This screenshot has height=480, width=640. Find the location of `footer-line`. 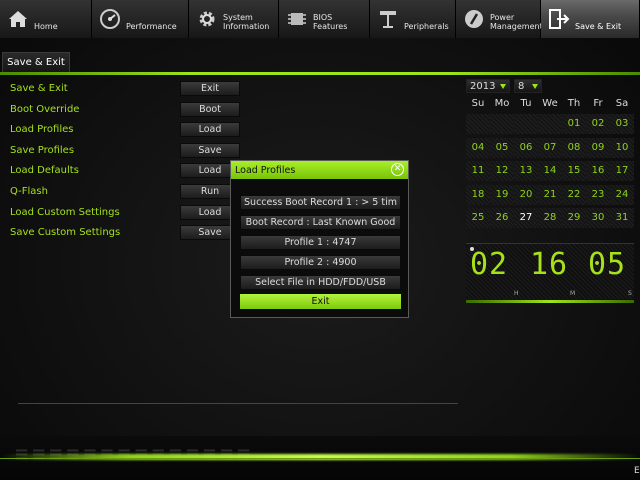

footer-line is located at coordinates (320, 458).